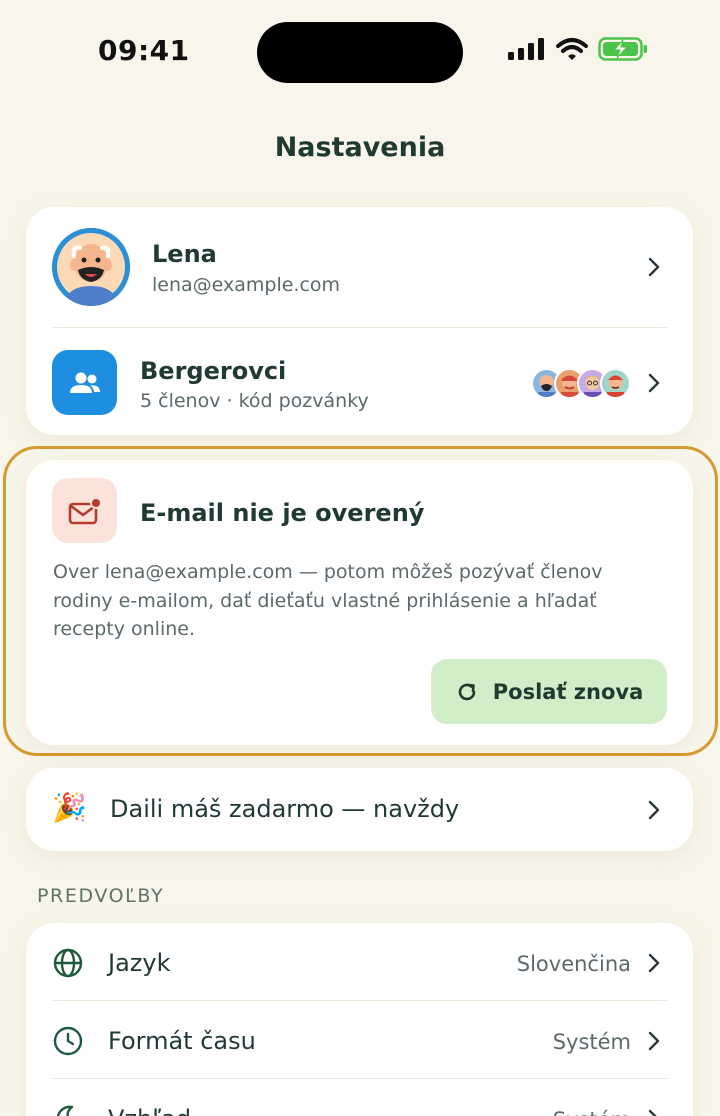 The image size is (720, 1116). I want to click on free-forever-row: 🎉 Daili máš zadarmo — navždy, so click(359, 809).